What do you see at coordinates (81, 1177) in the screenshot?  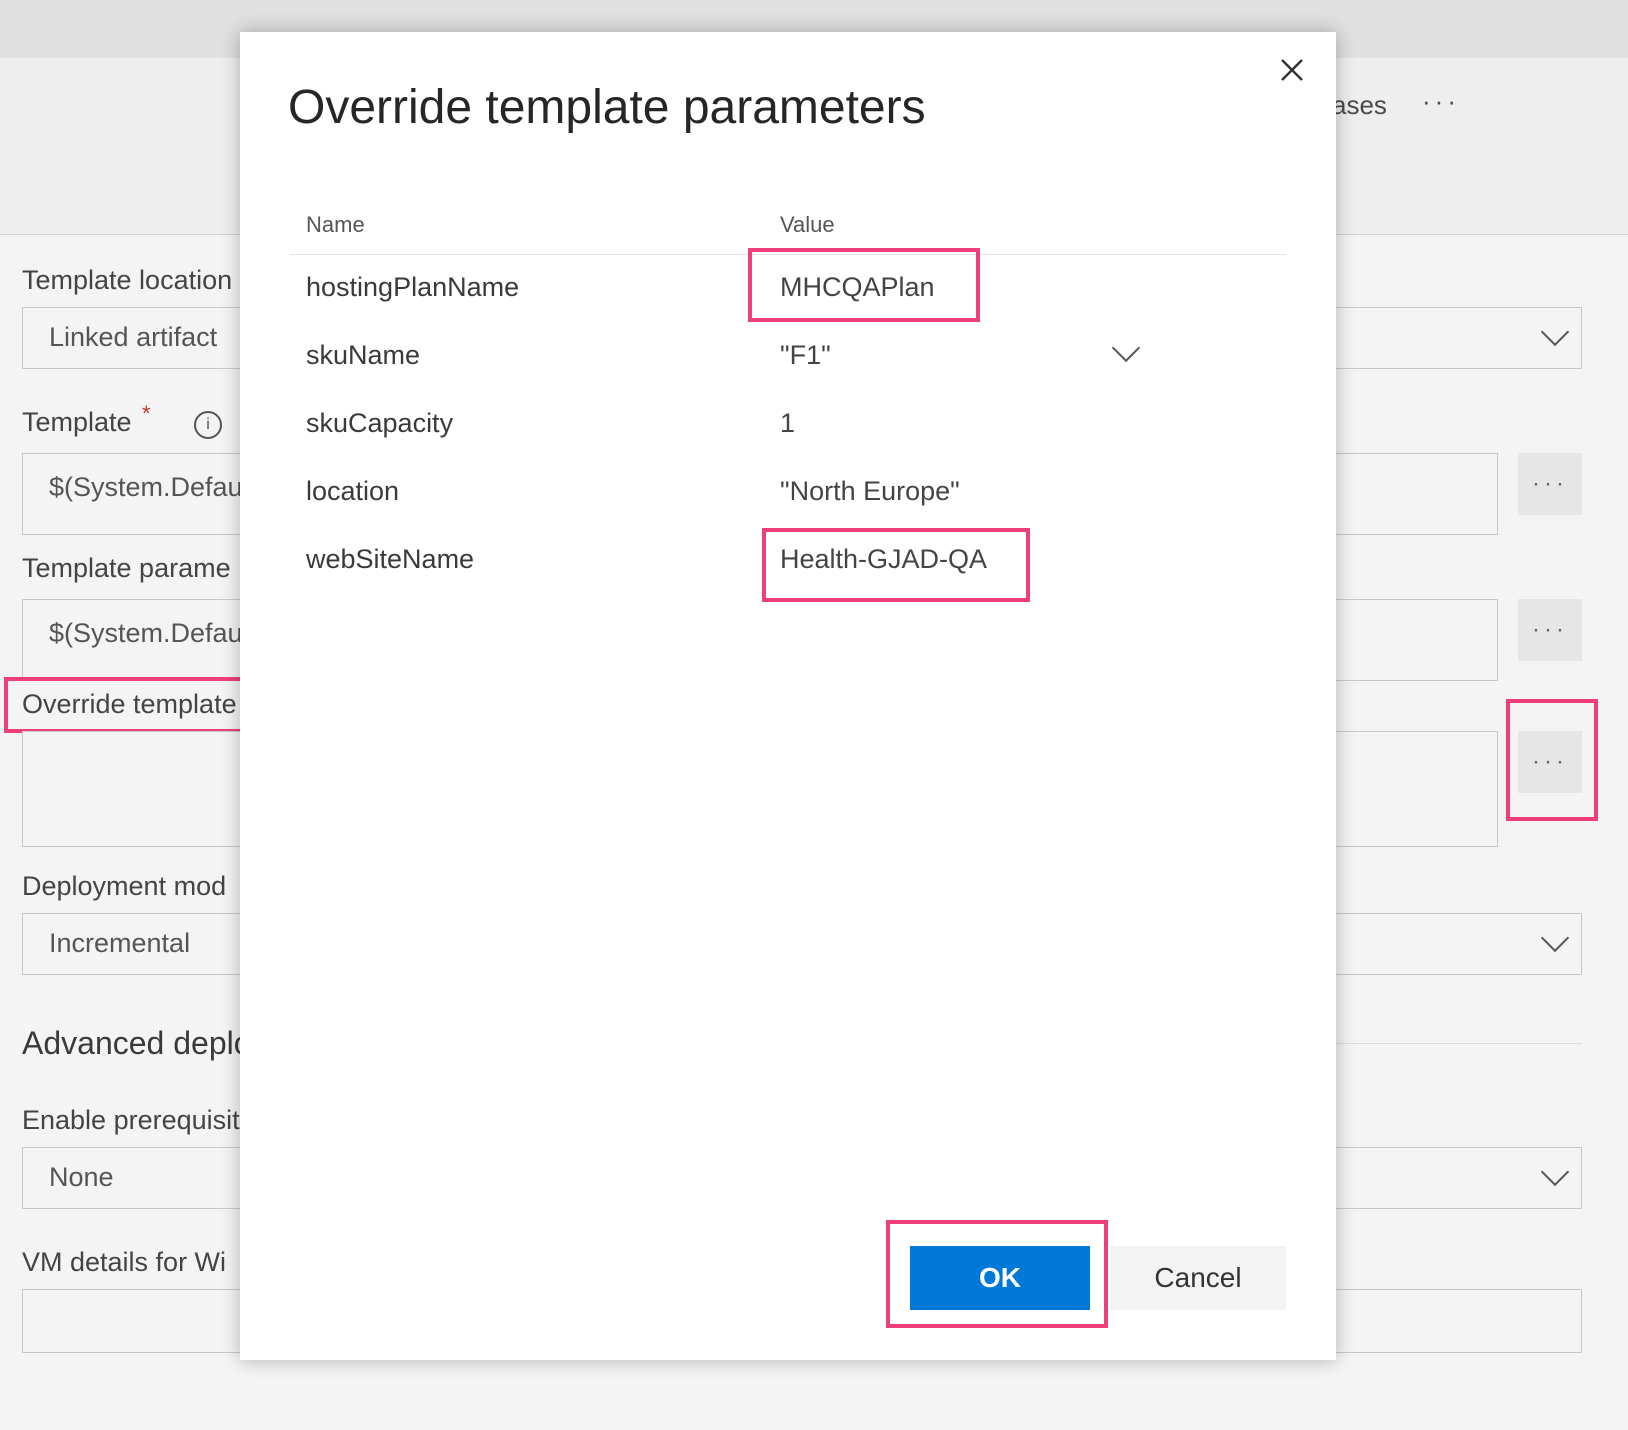 I see `enable-prerequisites-value: None` at bounding box center [81, 1177].